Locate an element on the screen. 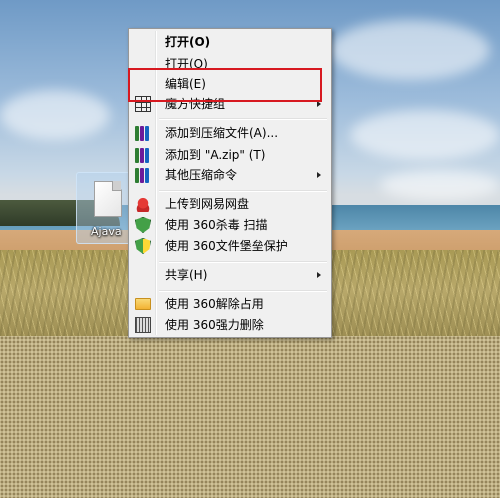 The width and height of the screenshot is (500, 498). menu-item-upload-netease: 上传到网易网盘 is located at coordinates (230, 204).